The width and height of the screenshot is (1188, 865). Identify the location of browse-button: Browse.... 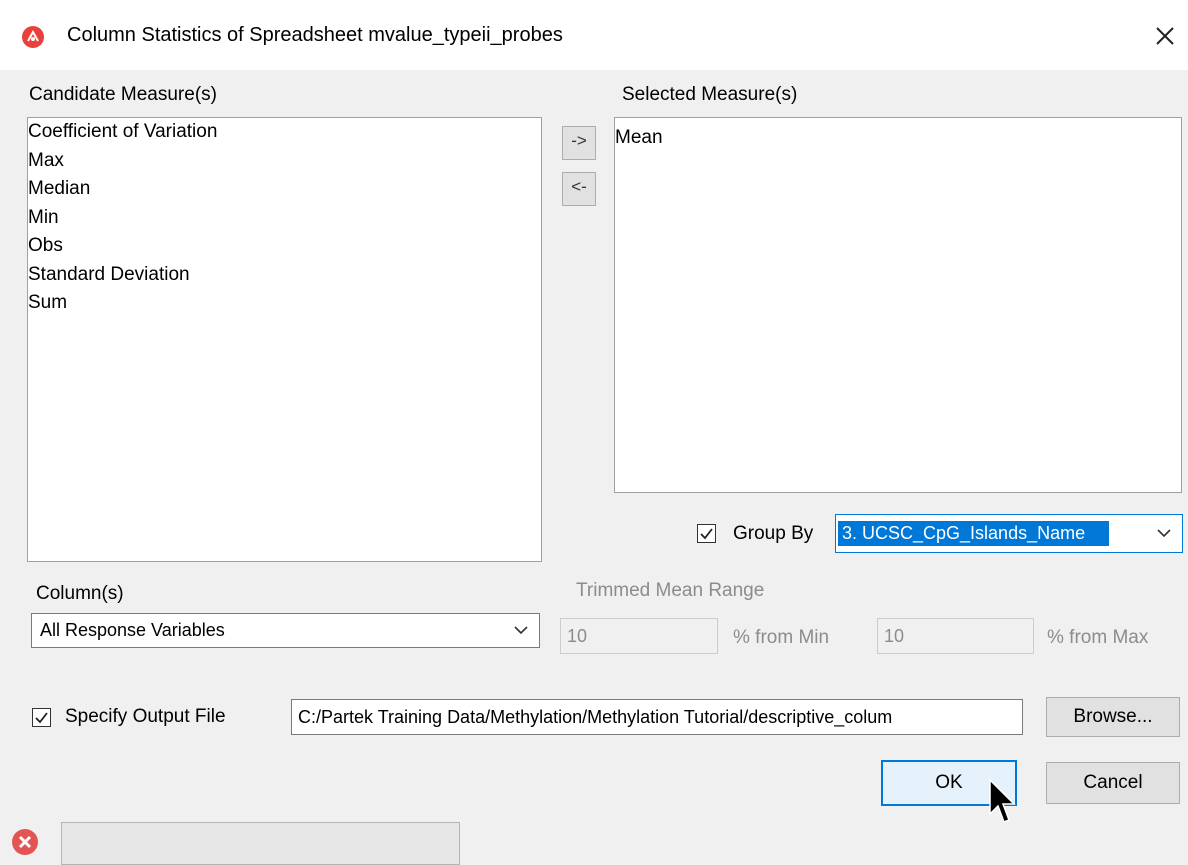
(1113, 717).